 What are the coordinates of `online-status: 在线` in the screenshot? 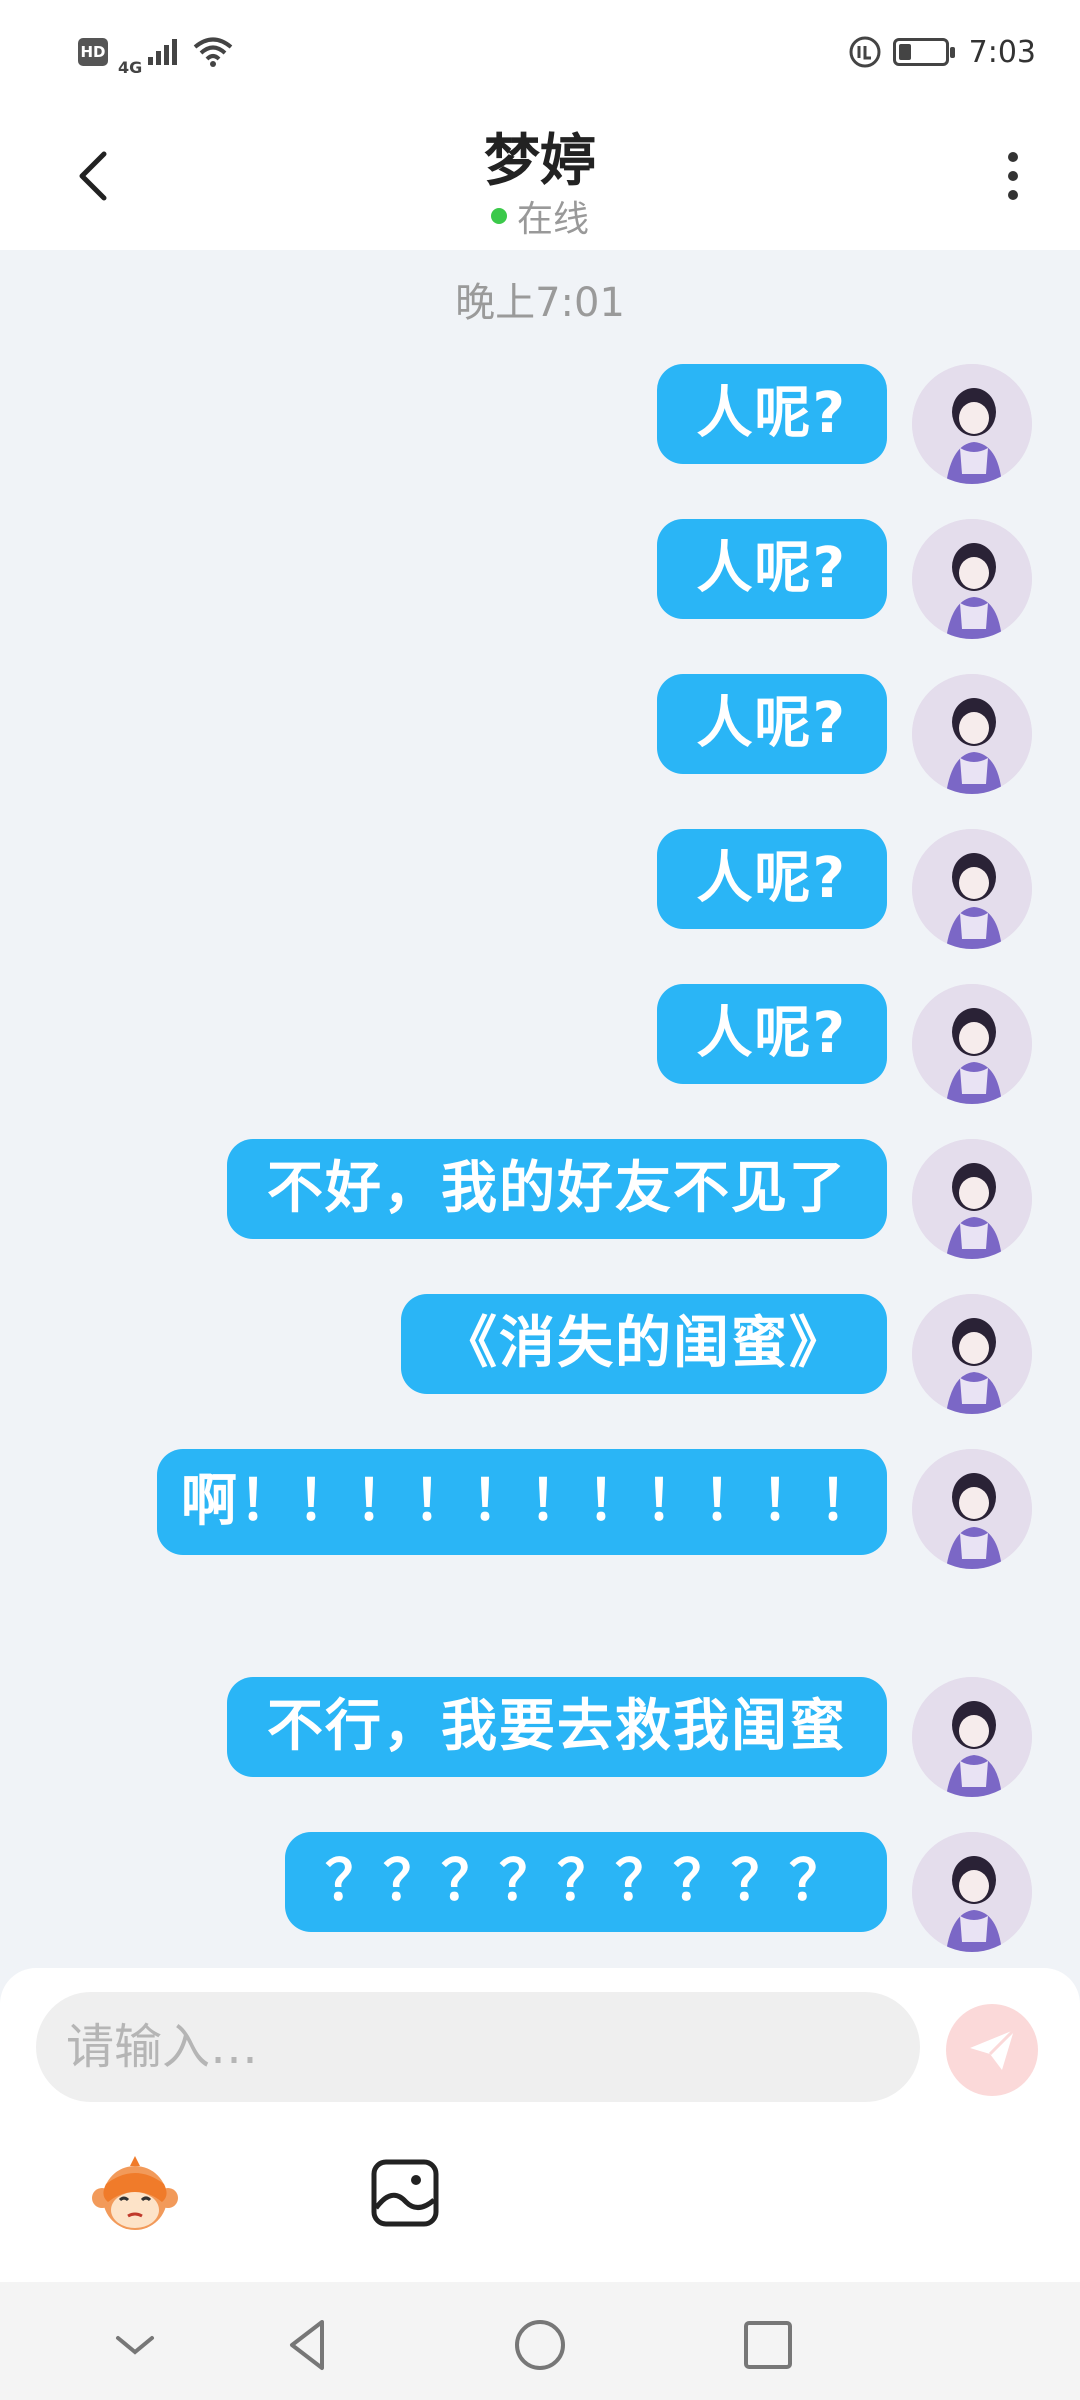 It's located at (540, 216).